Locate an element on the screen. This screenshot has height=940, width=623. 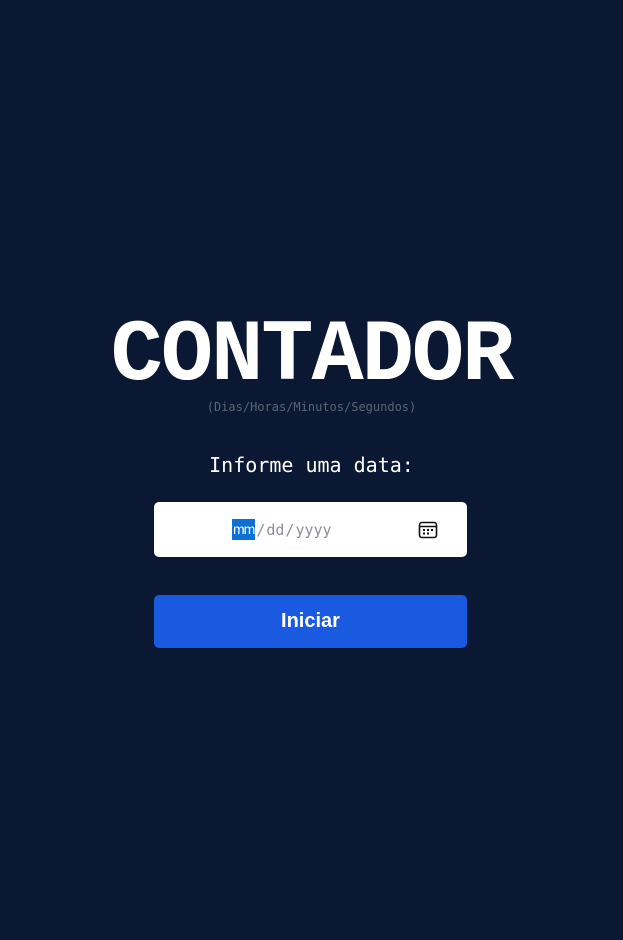
page-title: CONTADOR is located at coordinates (312, 357).